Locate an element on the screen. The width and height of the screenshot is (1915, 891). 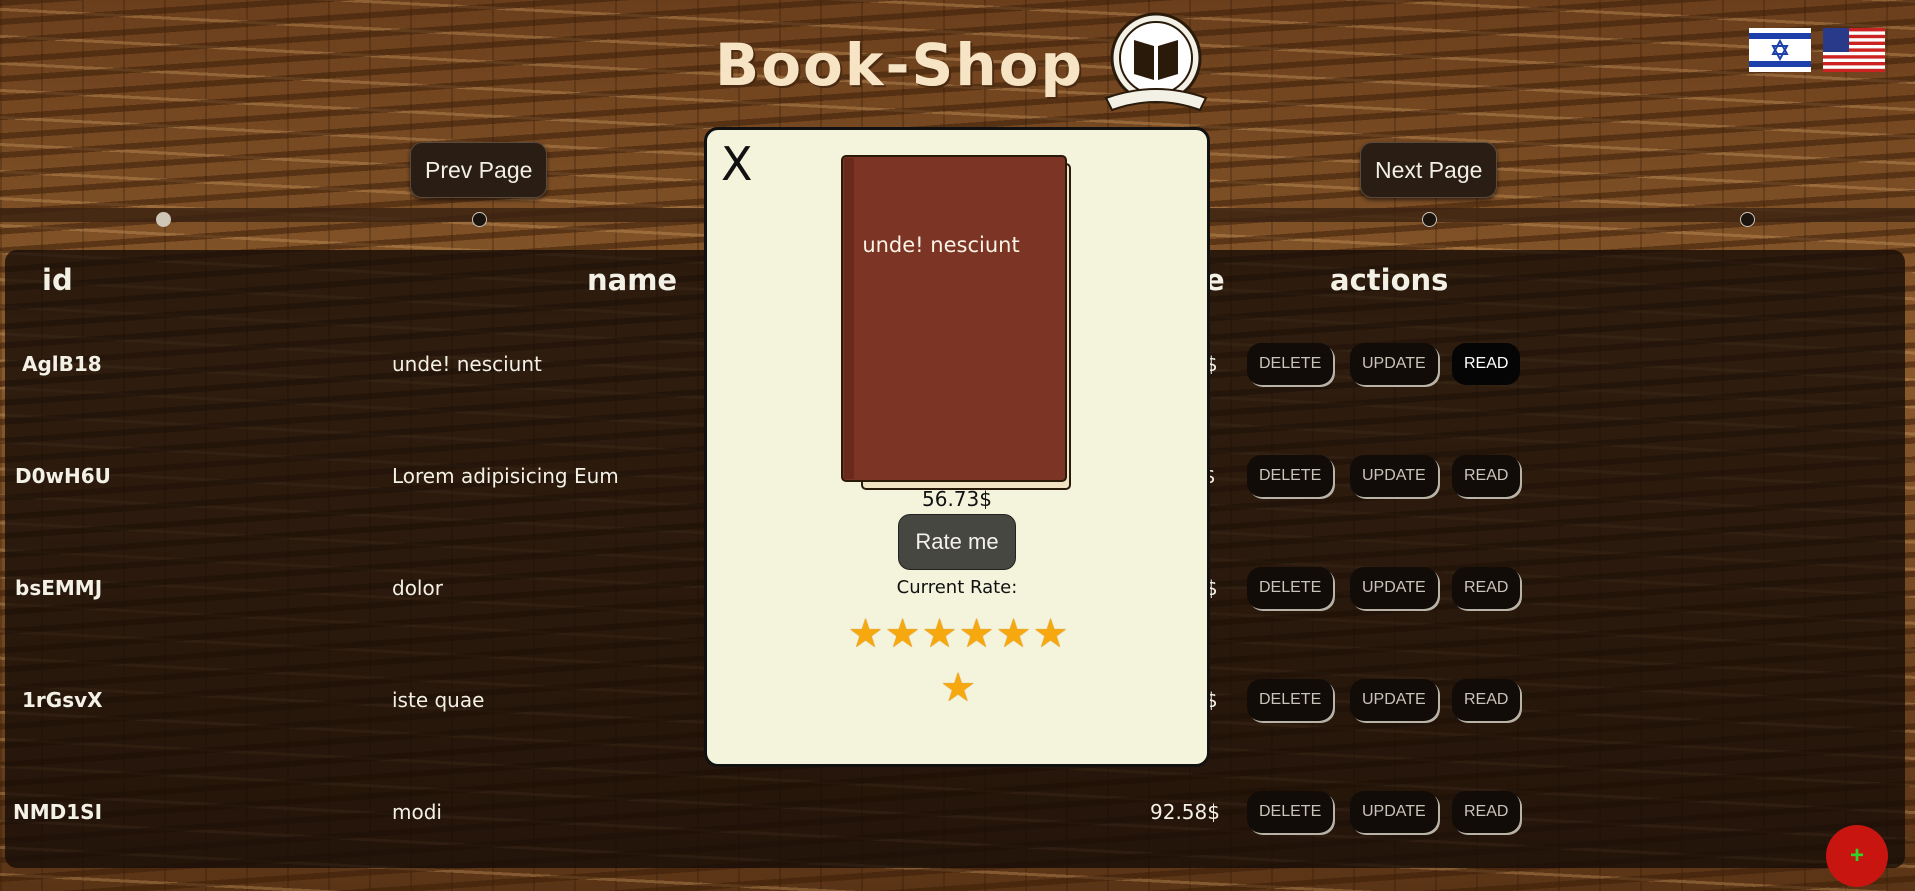
logo-text: Book-Shop is located at coordinates (899, 65).